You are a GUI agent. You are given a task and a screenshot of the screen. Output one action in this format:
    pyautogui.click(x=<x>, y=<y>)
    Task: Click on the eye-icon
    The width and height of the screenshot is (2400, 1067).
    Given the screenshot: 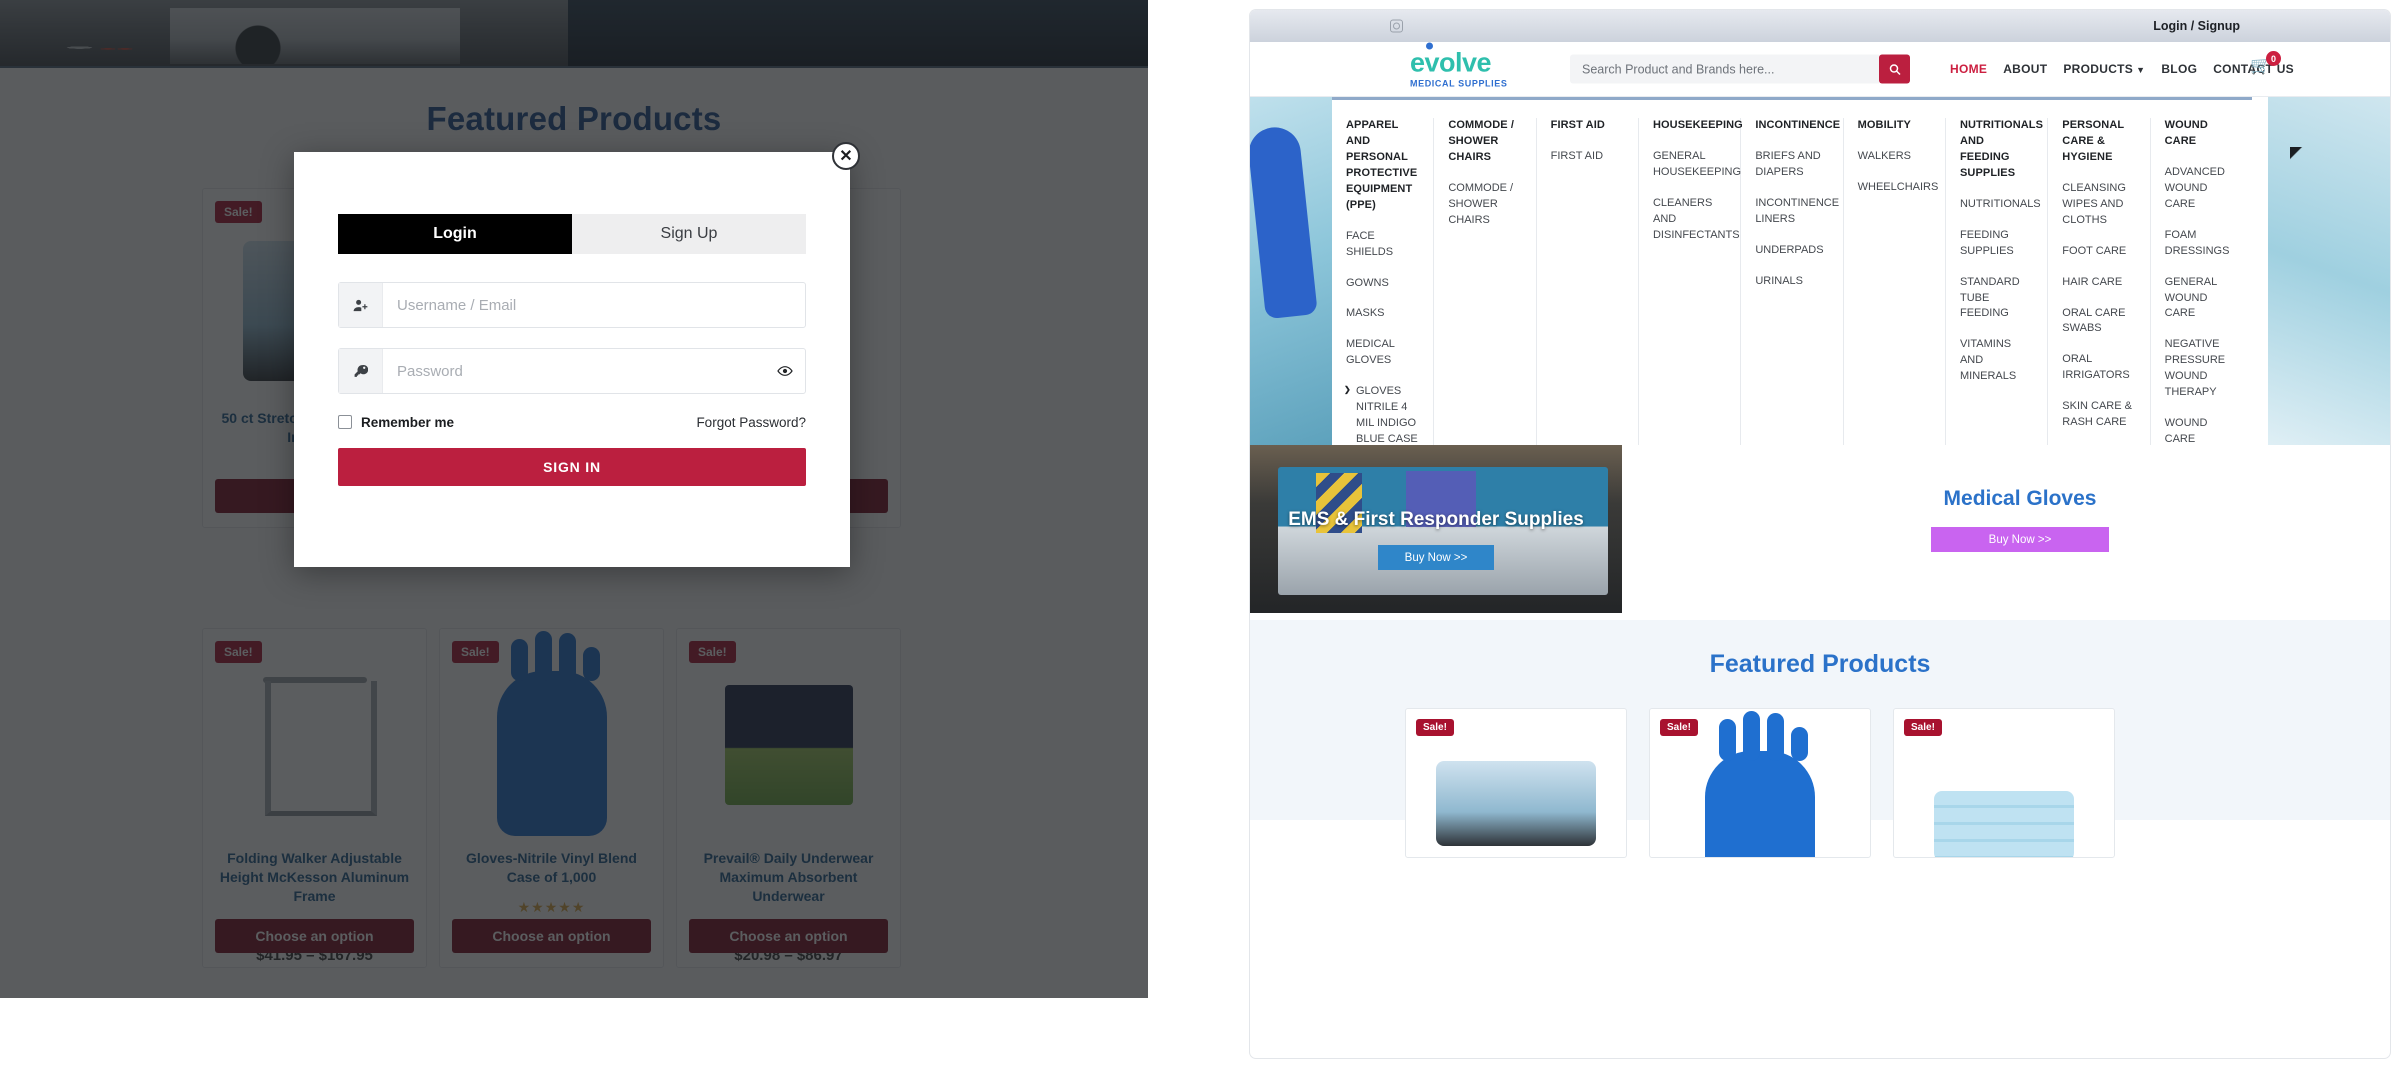 What is the action you would take?
    pyautogui.click(x=785, y=371)
    